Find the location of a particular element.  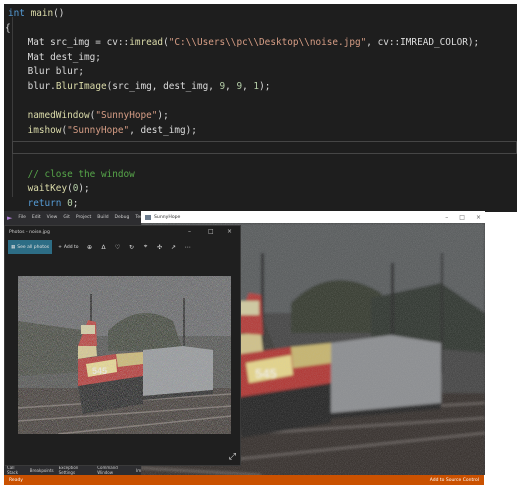

current-line-highlight is located at coordinates (264, 147).